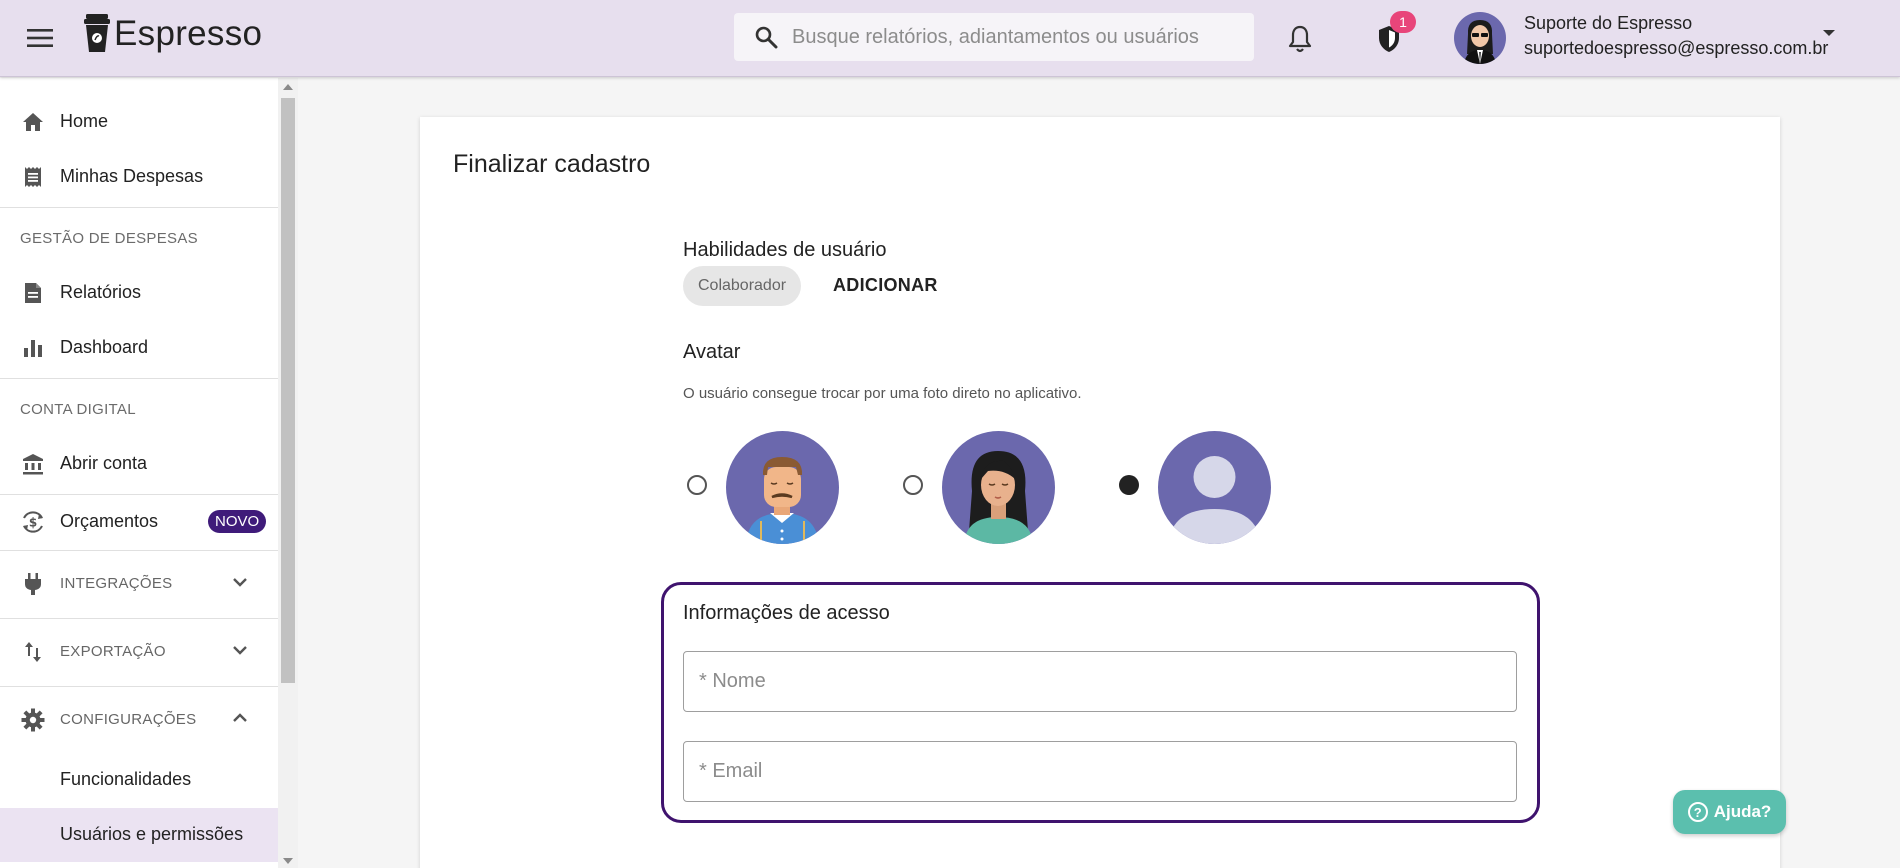 The width and height of the screenshot is (1900, 868). I want to click on avatar-option-woman, so click(998, 487).